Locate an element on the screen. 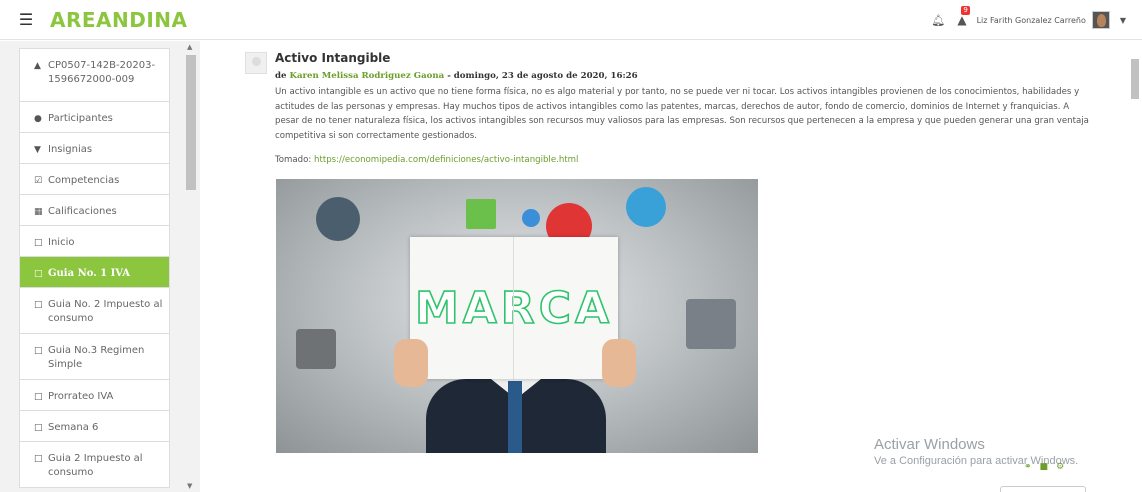 Image resolution: width=1142 pixels, height=492 pixels. sidebar-item-guia-1-iva: □ Guia No. 1 IVA is located at coordinates (94, 272).